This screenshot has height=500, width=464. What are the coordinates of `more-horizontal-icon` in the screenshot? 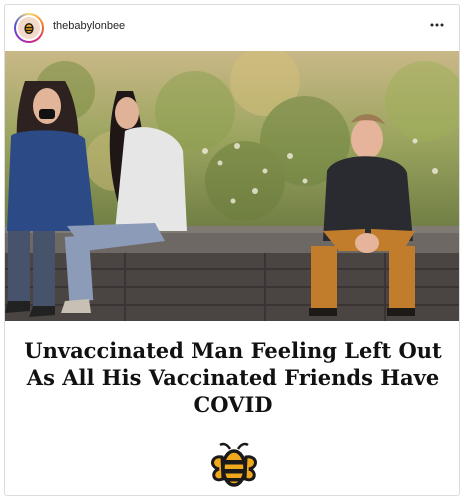 It's located at (437, 25).